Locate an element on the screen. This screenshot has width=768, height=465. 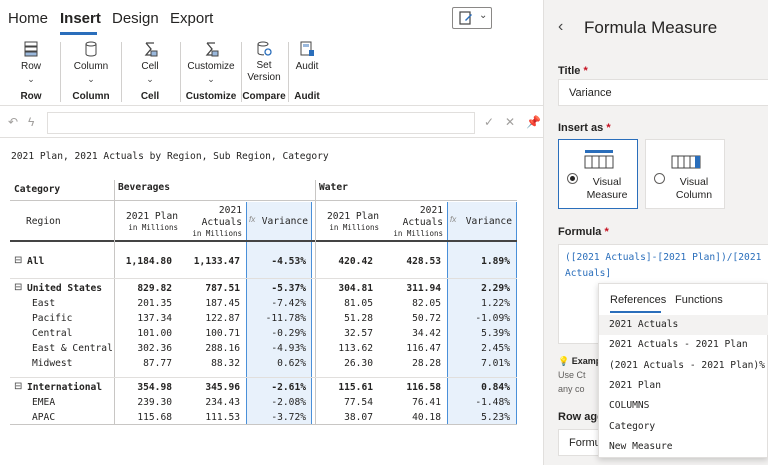
visual-measure-radio is located at coordinates (572, 178).